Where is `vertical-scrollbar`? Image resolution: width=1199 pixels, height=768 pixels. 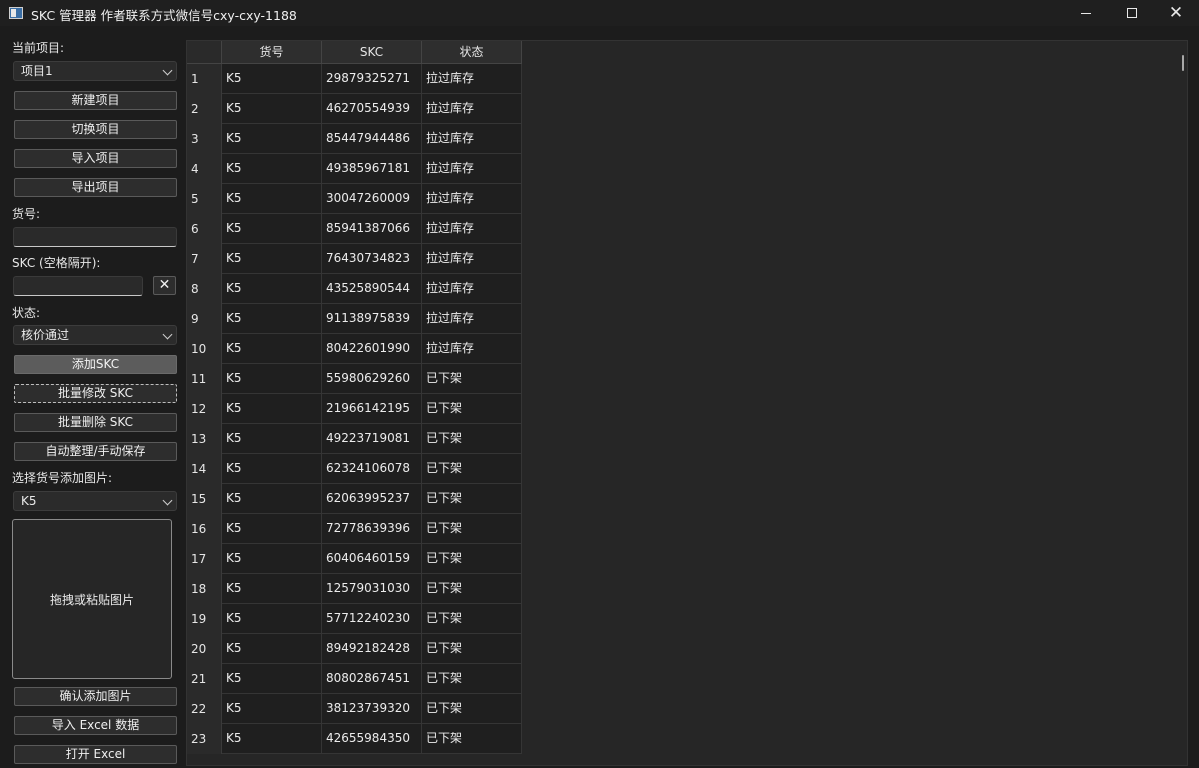
vertical-scrollbar is located at coordinates (1183, 63).